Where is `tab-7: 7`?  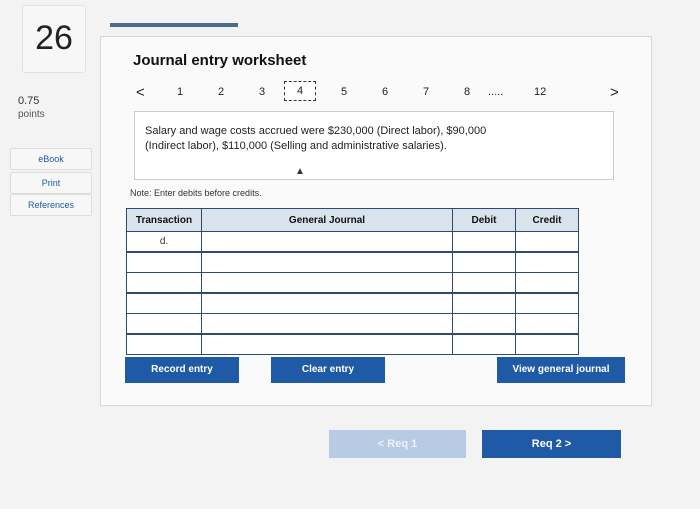 tab-7: 7 is located at coordinates (426, 92).